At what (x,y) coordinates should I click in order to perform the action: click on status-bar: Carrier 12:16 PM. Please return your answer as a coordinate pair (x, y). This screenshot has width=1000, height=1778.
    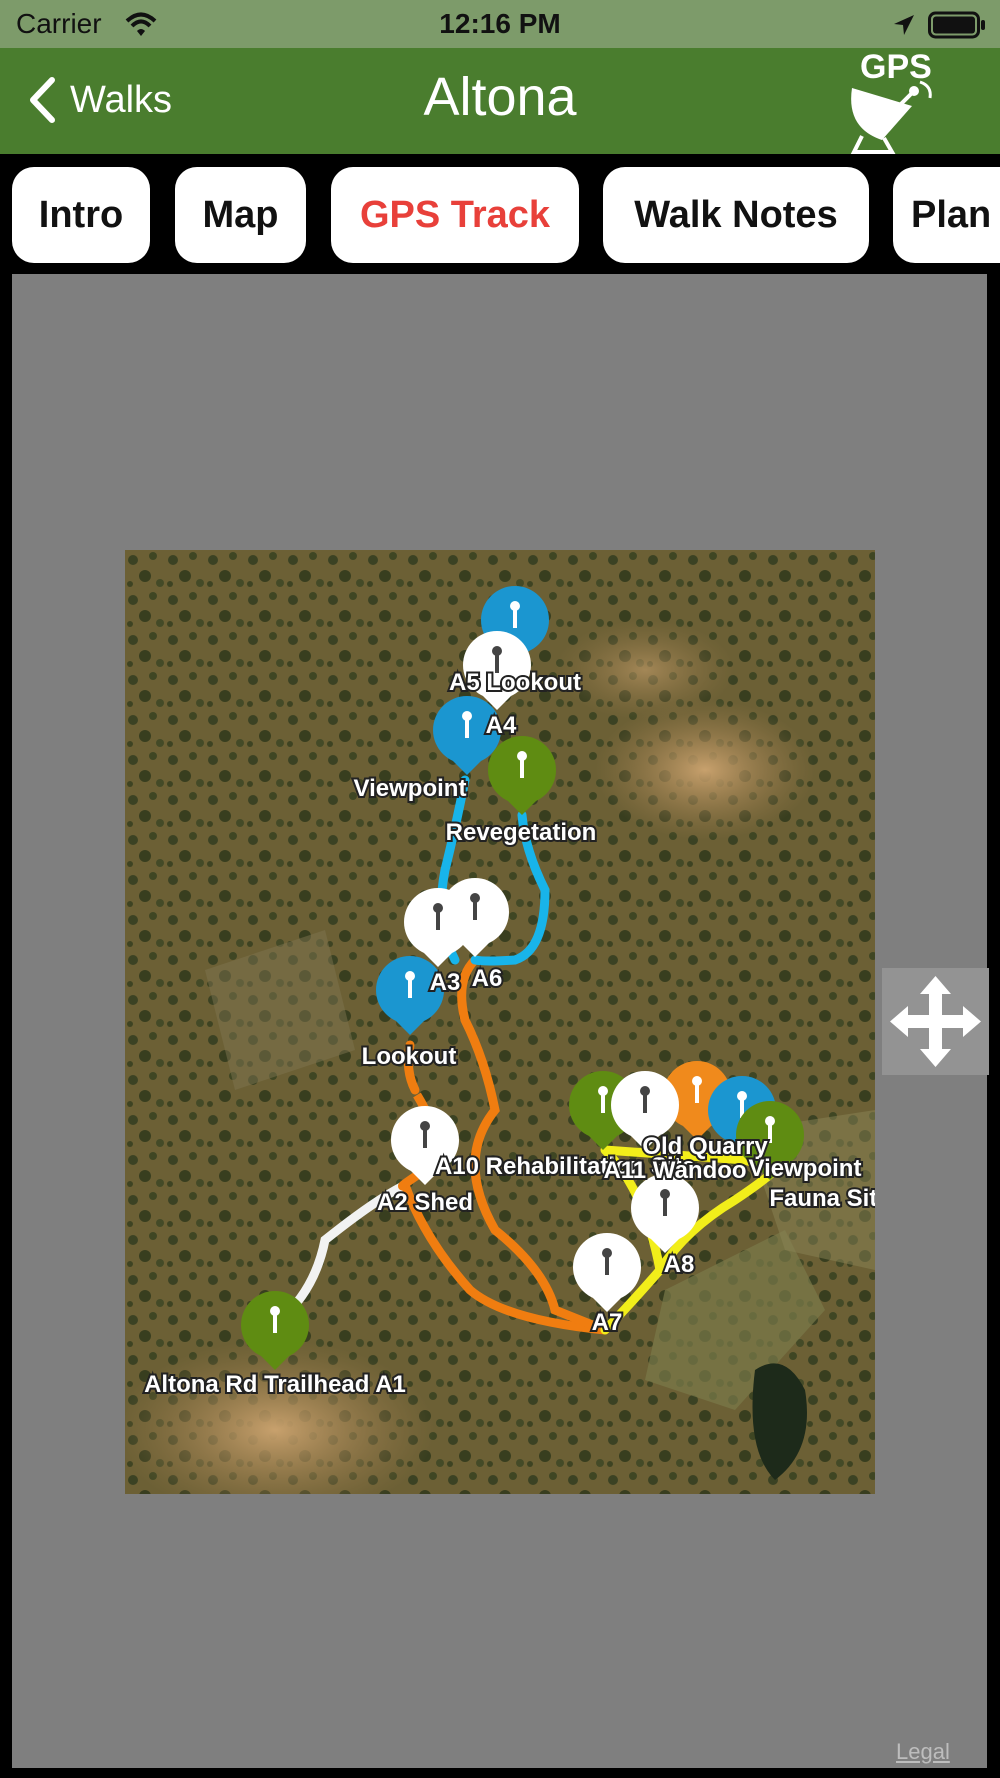
    Looking at the image, I should click on (500, 24).